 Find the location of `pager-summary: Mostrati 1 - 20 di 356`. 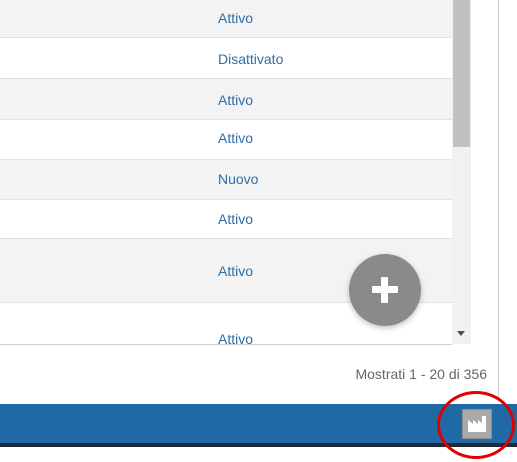

pager-summary: Mostrati 1 - 20 di 356 is located at coordinates (421, 374).